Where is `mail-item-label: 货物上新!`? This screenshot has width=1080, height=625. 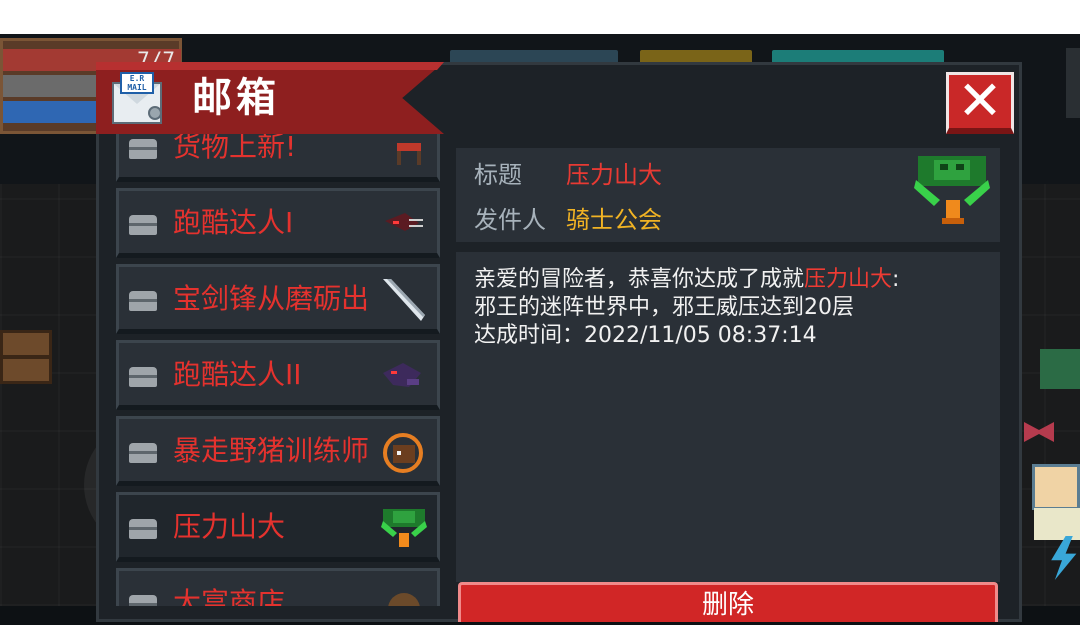
mail-item-label: 货物上新! is located at coordinates (235, 148).